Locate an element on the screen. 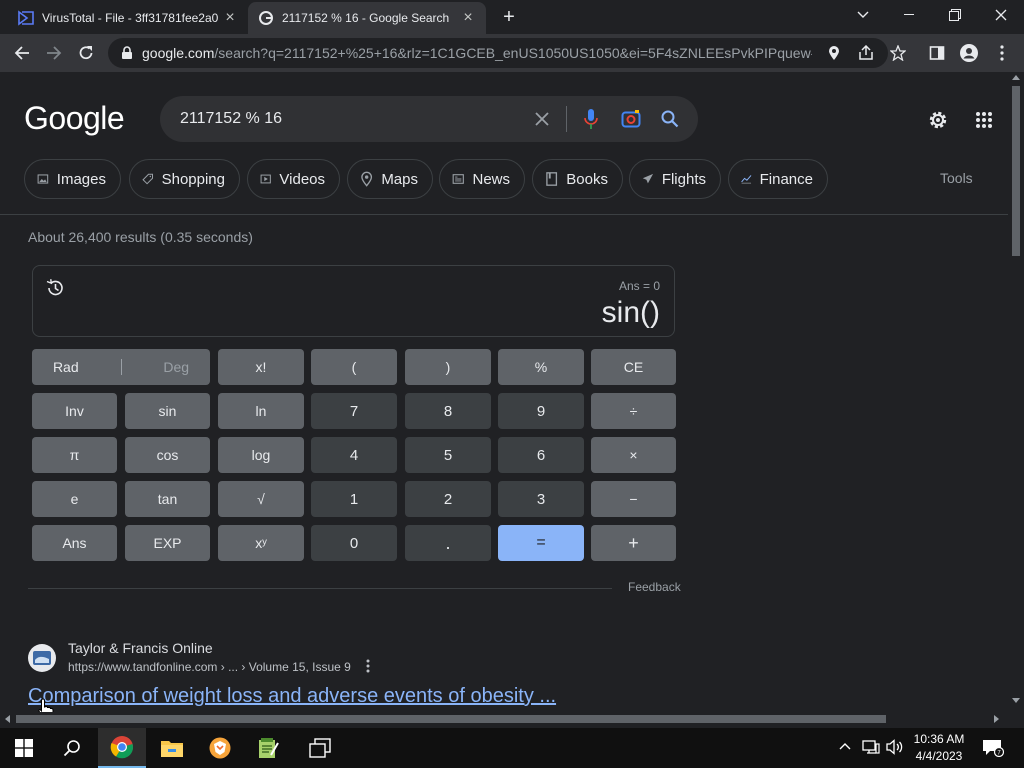 This screenshot has height=768, width=1024. forward-arrow-icon is located at coordinates (54, 53).